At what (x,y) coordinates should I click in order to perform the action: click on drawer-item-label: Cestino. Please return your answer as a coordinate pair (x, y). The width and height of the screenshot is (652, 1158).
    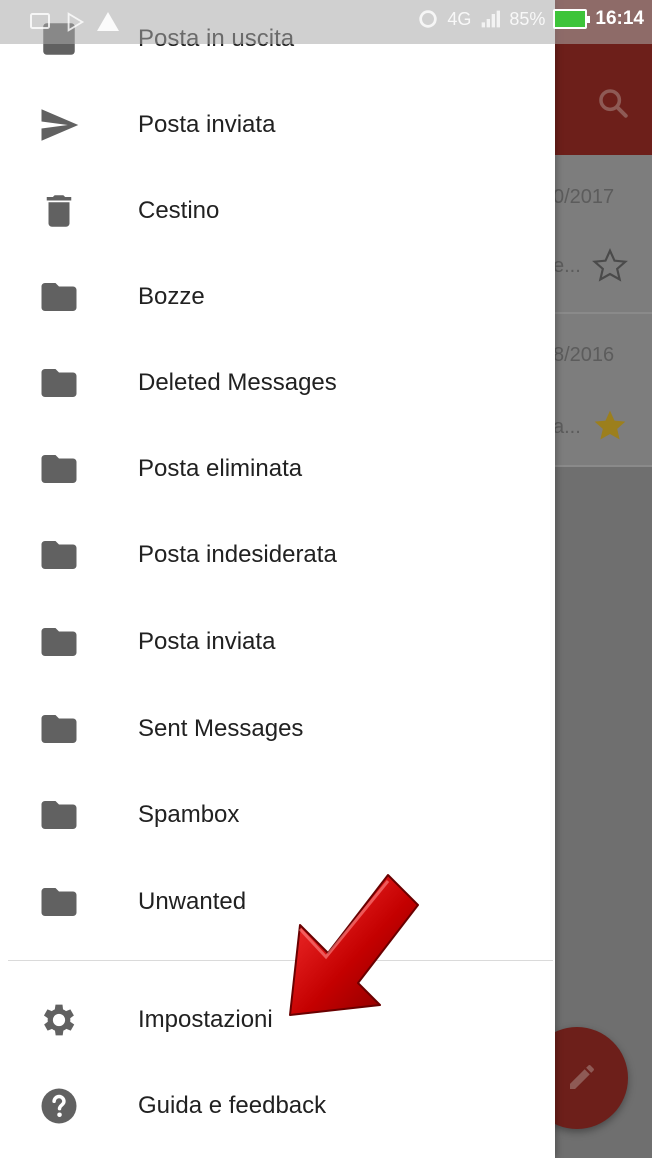
    Looking at the image, I should click on (179, 210).